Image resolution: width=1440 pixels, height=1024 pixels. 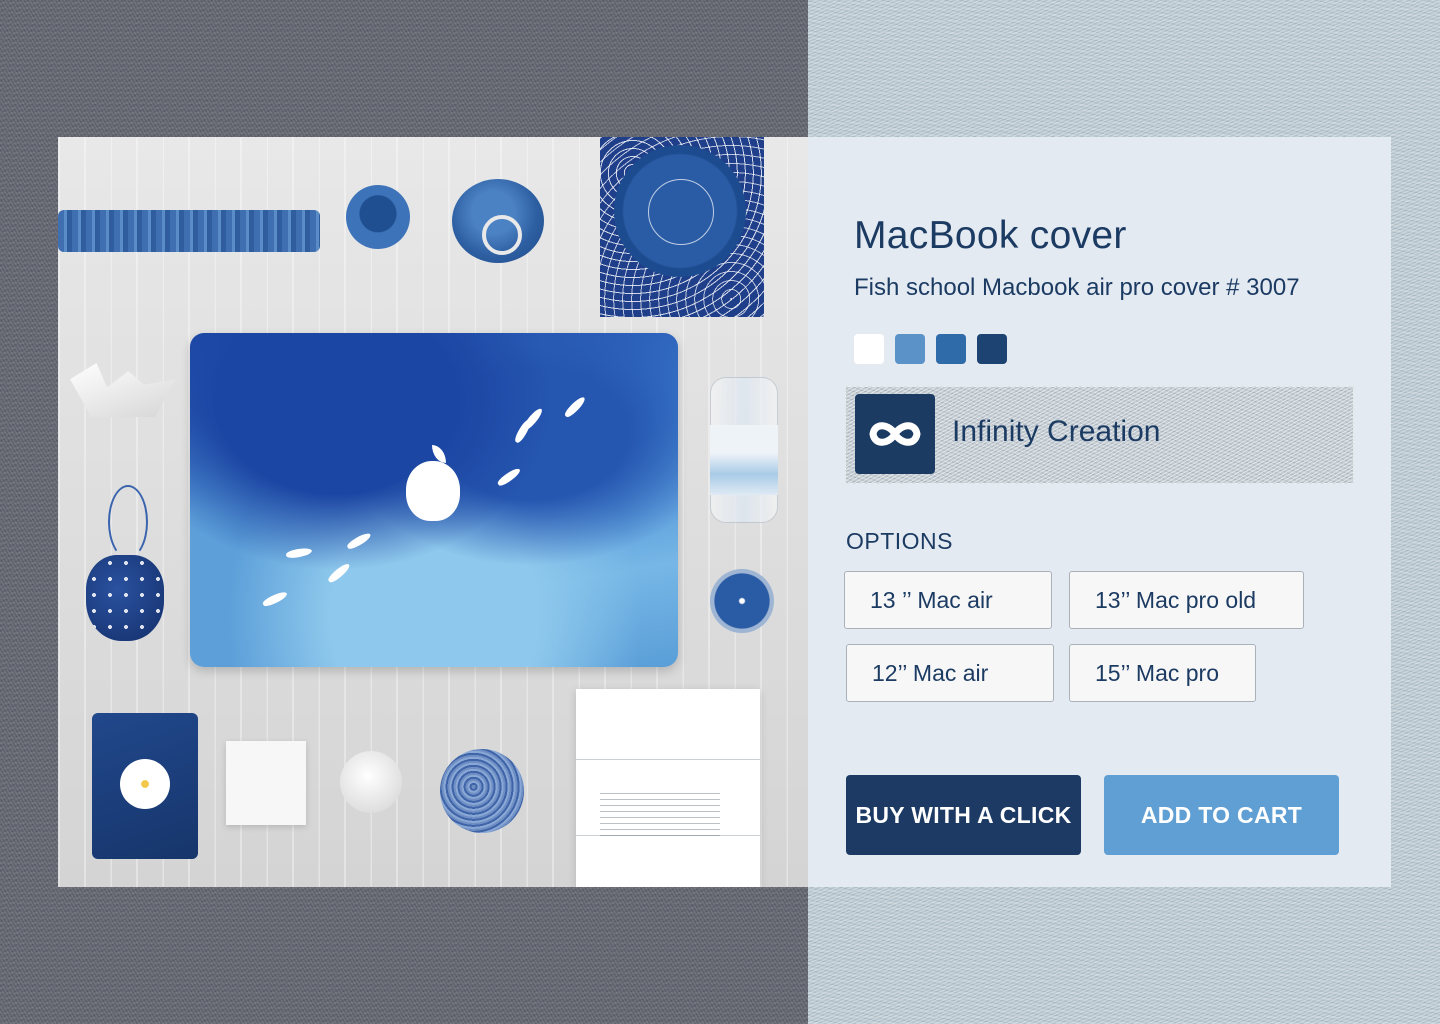 What do you see at coordinates (433, 483) in the screenshot?
I see `apple-logo-icon` at bounding box center [433, 483].